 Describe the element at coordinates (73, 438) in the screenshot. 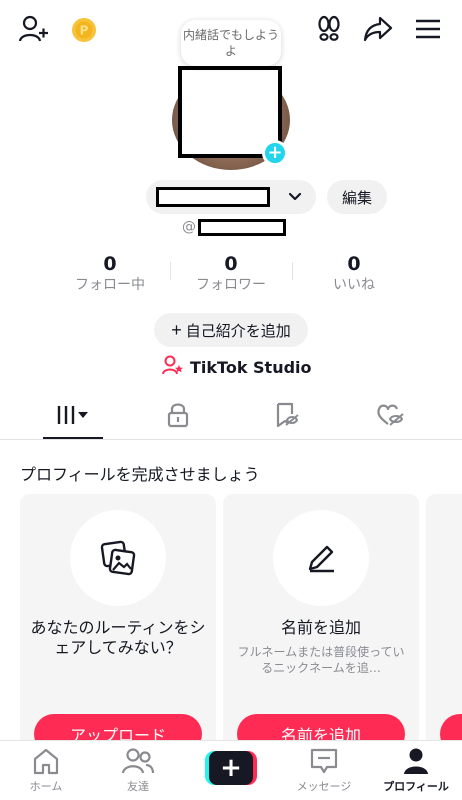

I see `active-tab-indicator` at that location.